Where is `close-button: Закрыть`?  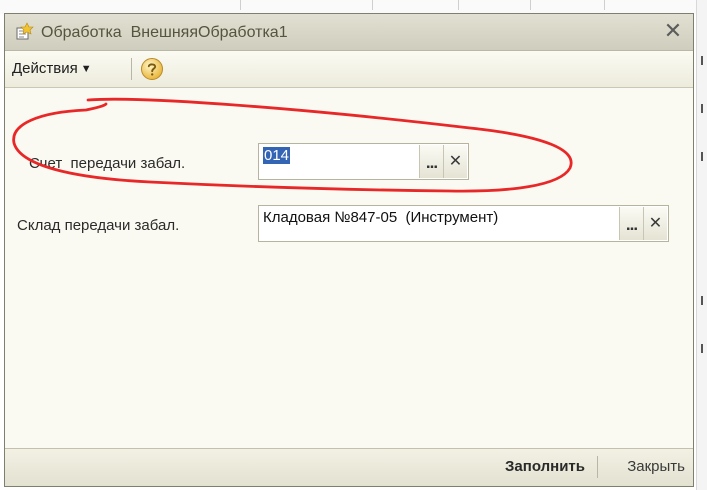 close-button: Закрыть is located at coordinates (656, 466).